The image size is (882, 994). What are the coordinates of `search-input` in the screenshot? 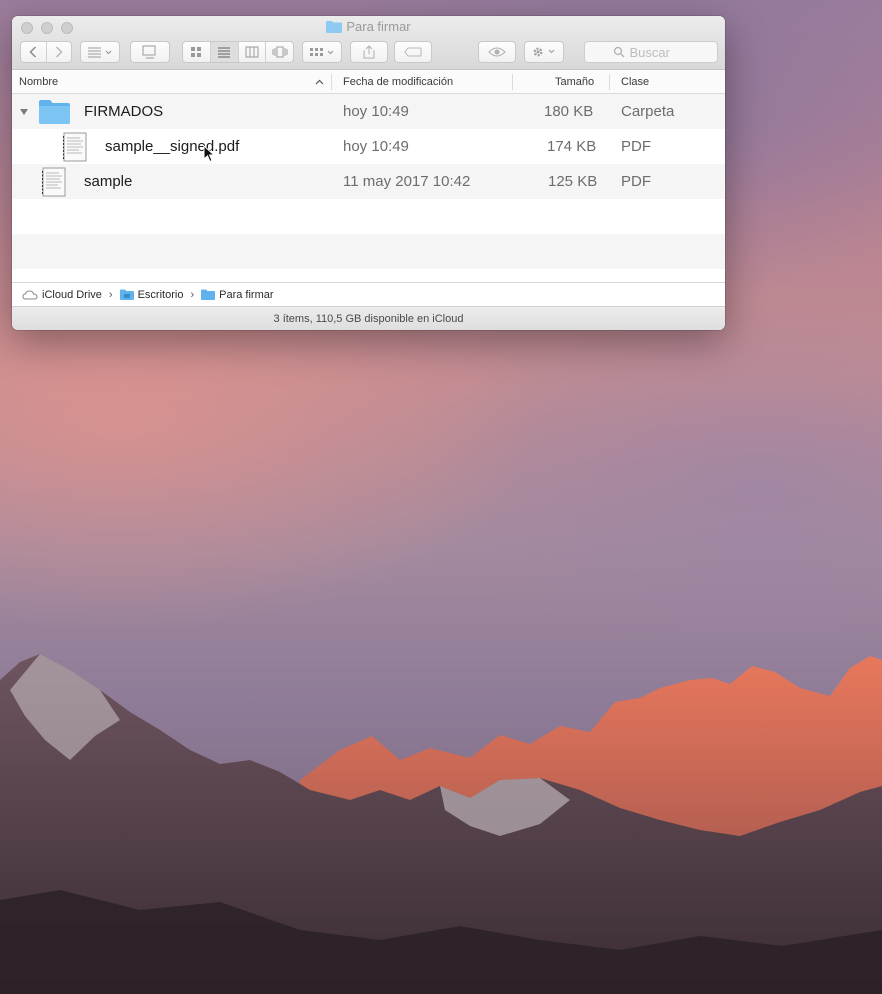 It's located at (659, 52).